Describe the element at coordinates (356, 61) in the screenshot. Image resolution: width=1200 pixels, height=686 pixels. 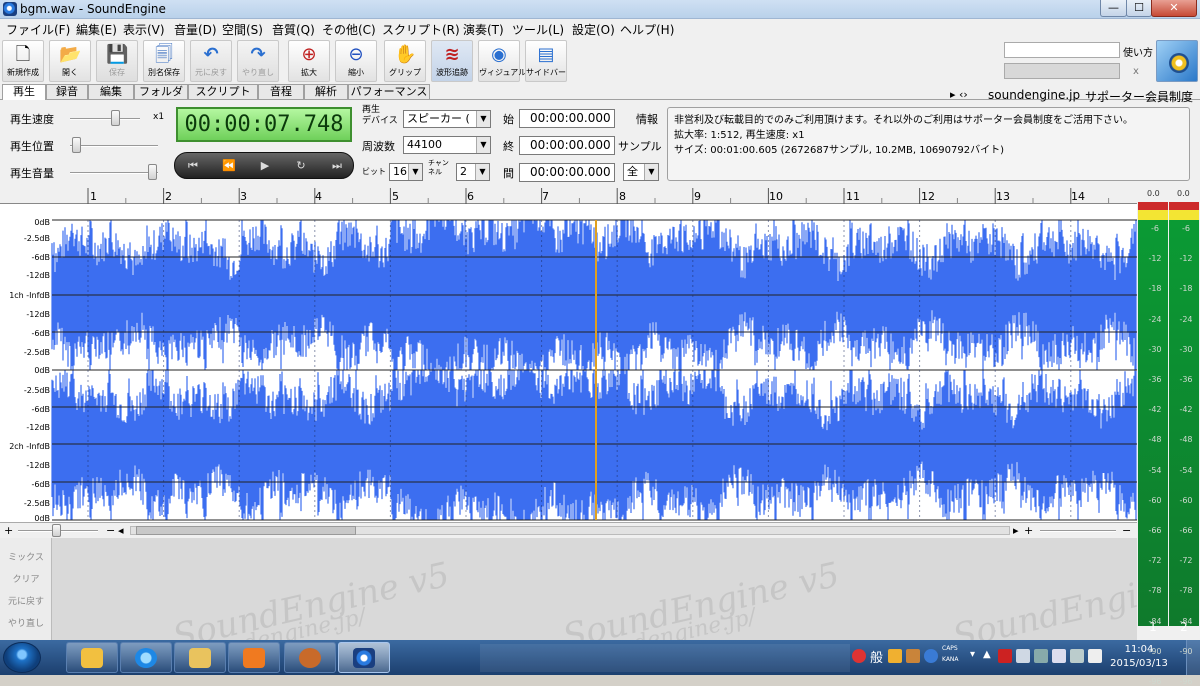
I see `zoom-out-button: ⊖ 縮小` at that location.